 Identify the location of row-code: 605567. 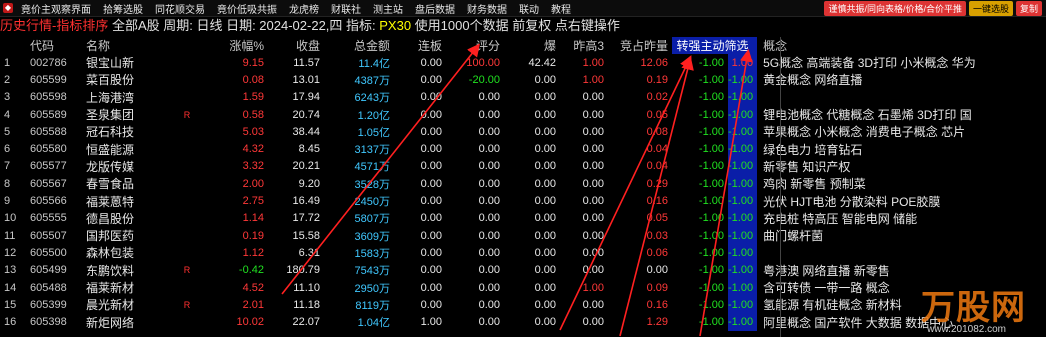
(48, 183).